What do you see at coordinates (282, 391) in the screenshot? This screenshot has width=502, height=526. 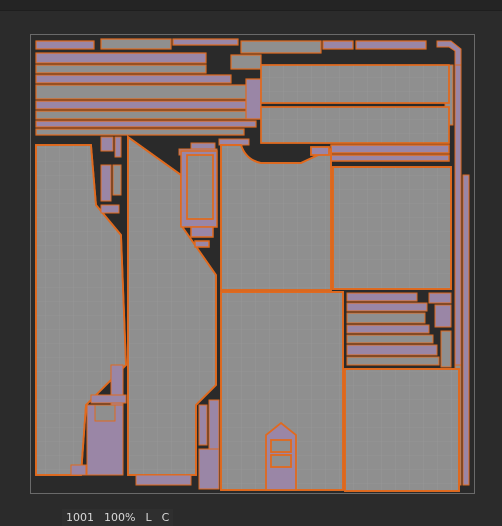 I see `center-lower-island` at bounding box center [282, 391].